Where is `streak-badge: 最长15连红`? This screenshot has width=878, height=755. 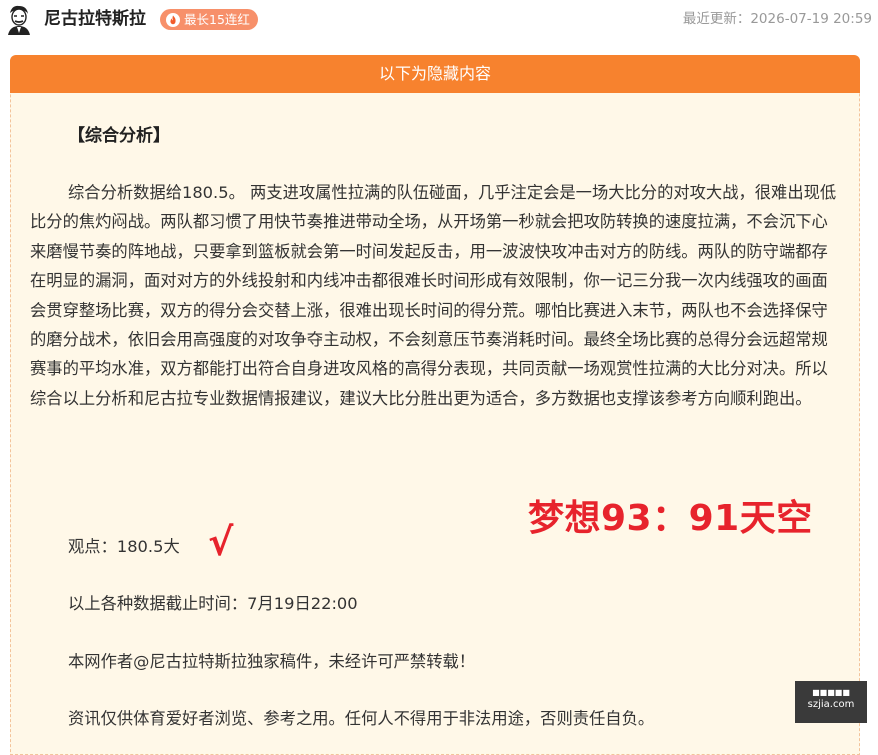
streak-badge: 最长15连红 is located at coordinates (209, 19).